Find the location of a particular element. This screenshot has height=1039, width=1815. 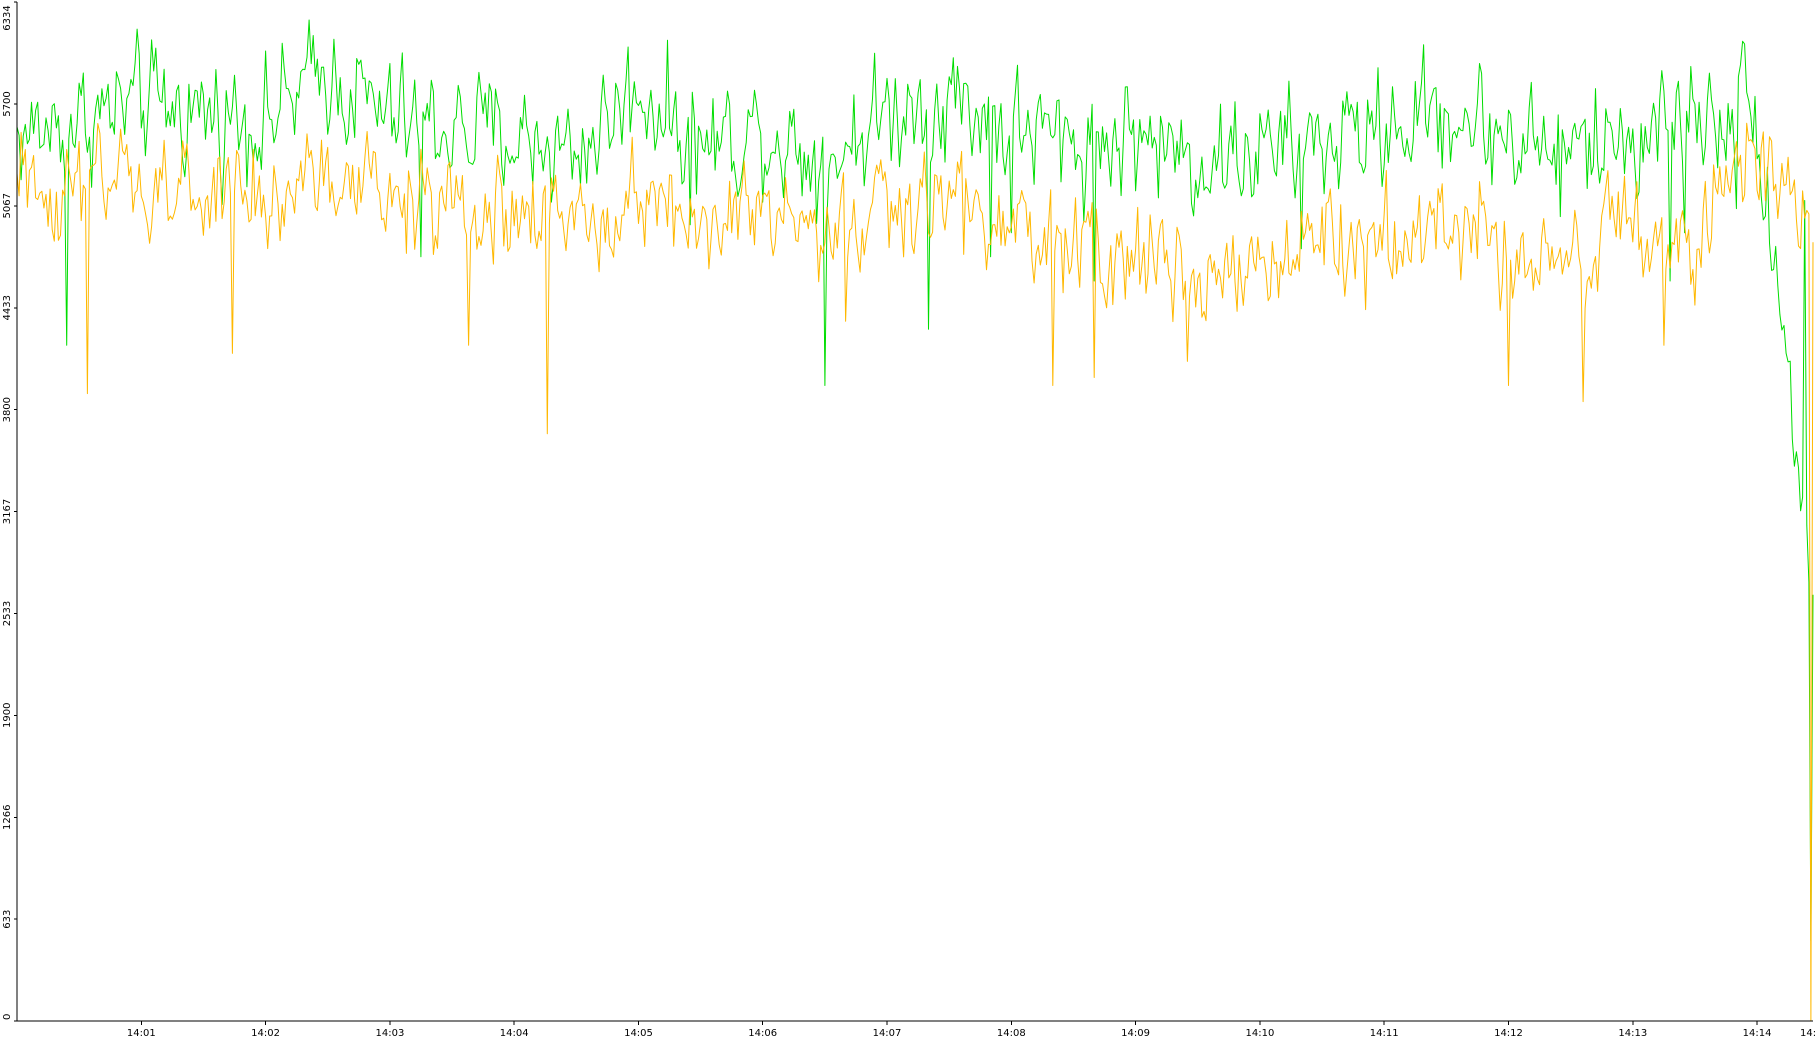

x-tick-label: 14:13 is located at coordinates (1632, 1033).